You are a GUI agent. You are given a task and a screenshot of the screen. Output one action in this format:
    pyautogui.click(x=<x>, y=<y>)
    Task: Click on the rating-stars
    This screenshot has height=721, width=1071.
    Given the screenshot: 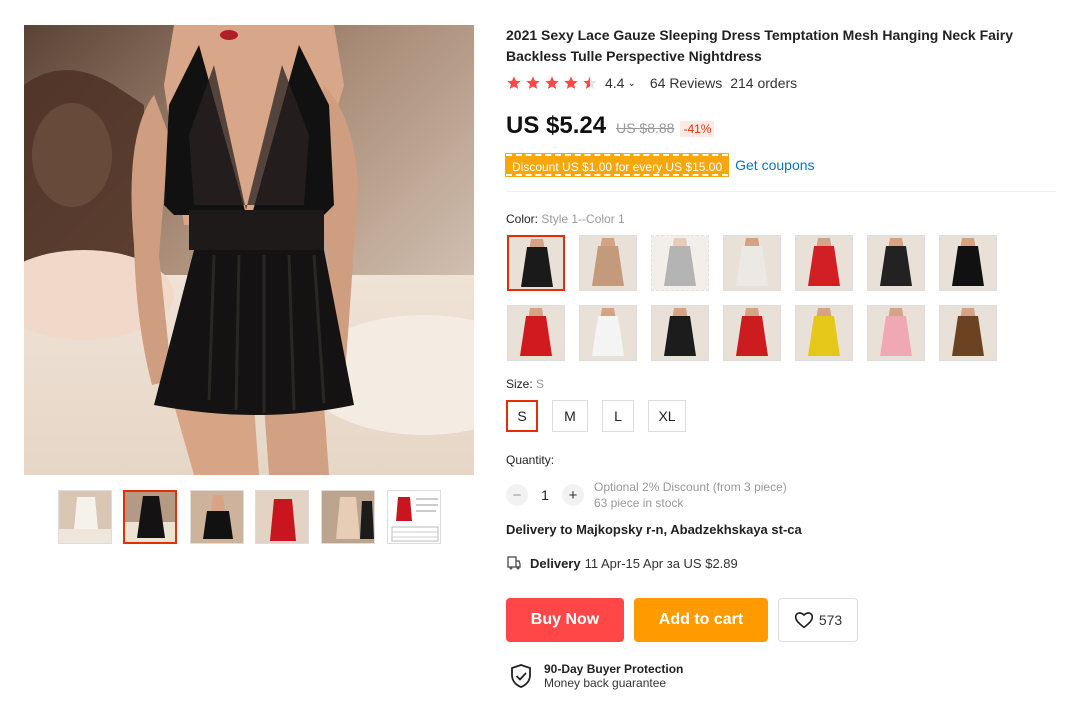 What is the action you would take?
    pyautogui.click(x=552, y=83)
    